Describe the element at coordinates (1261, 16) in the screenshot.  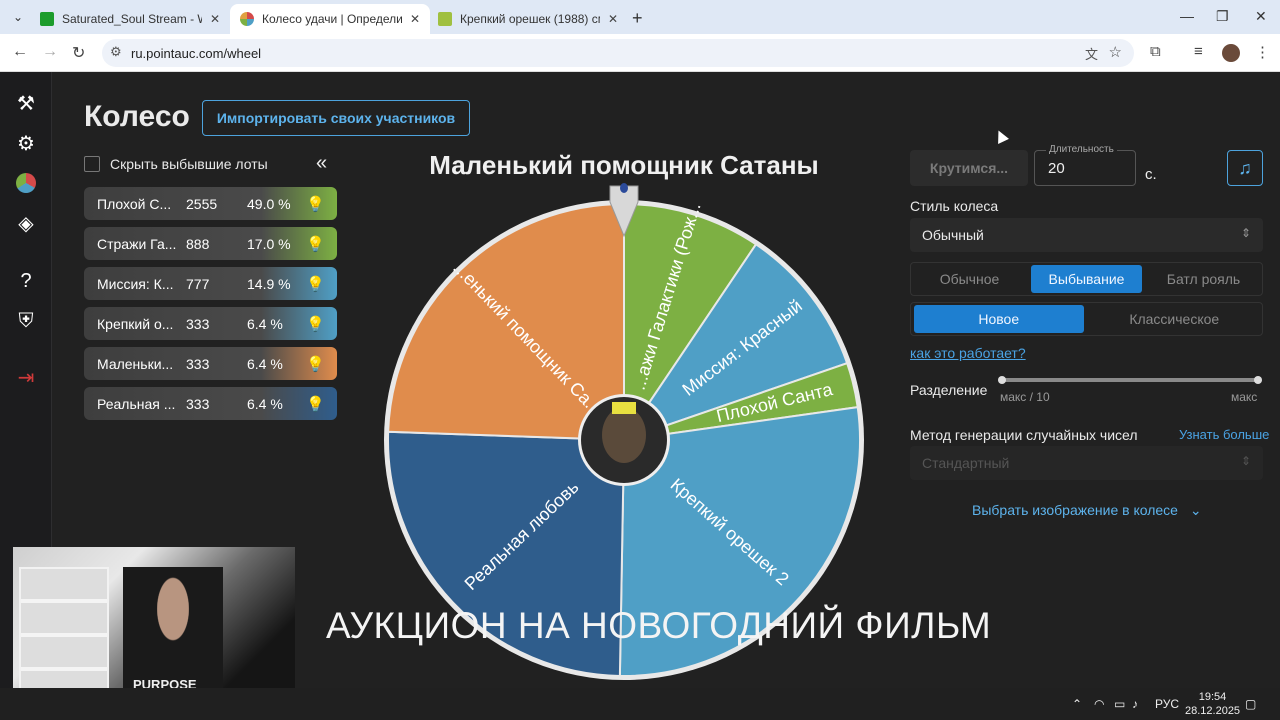
I see `window-close-icon: ✕` at that location.